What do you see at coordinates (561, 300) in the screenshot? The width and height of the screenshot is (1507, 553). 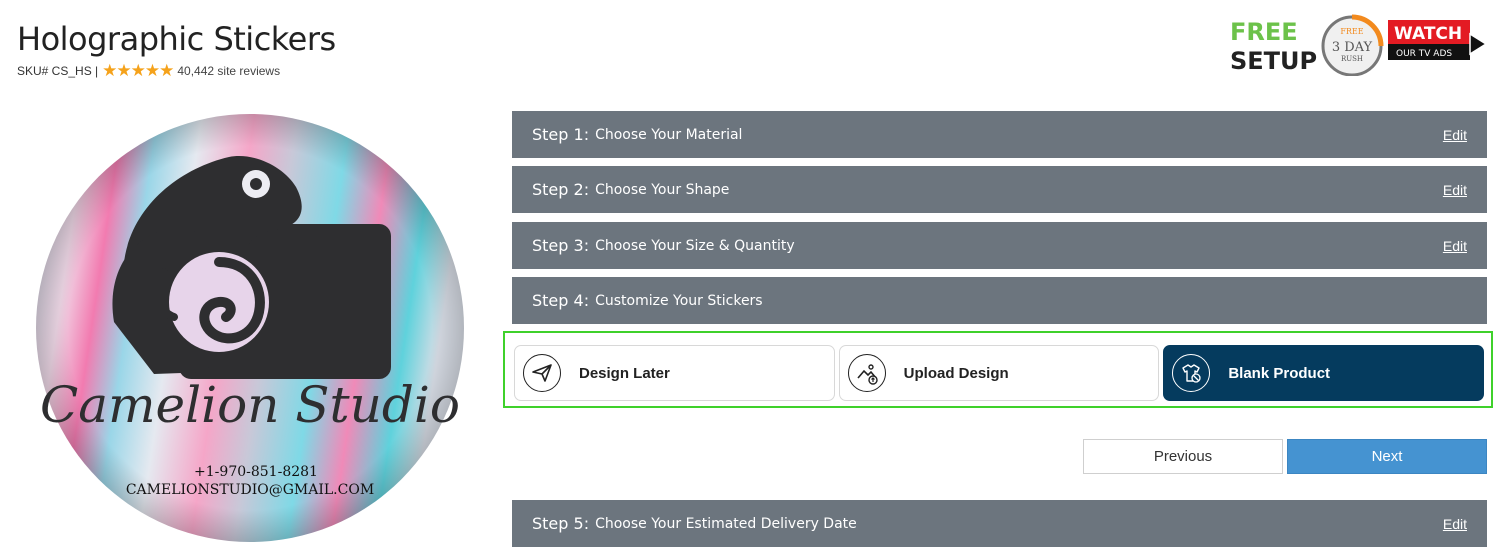 I see `step-4-number: Step 4:` at bounding box center [561, 300].